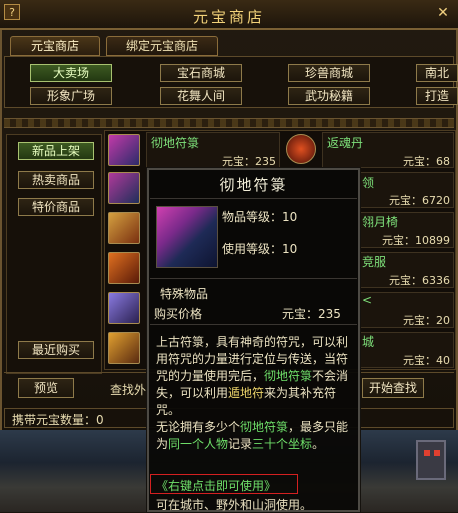  Describe the element at coordinates (329, 73) in the screenshot. I see `category-pet-mall: 珍兽商城` at that location.